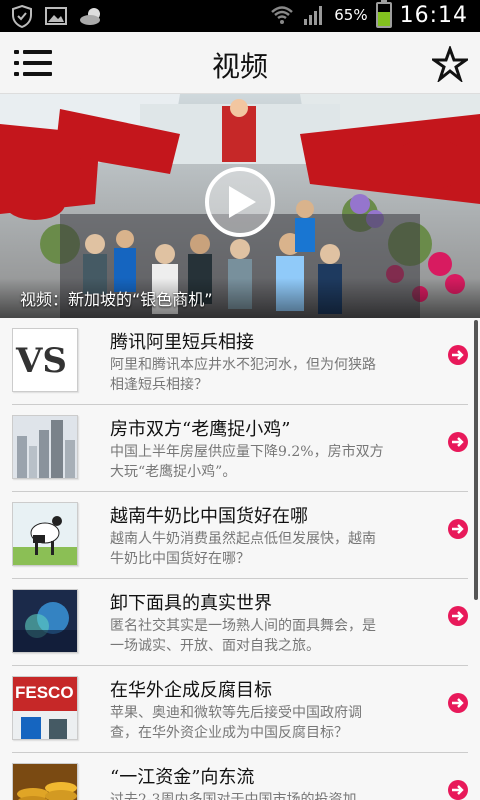  I want to click on article-description: 阿里和腾讯本应井水不犯河水，但为何狭路 相逢短兵相接？, so click(243, 375).